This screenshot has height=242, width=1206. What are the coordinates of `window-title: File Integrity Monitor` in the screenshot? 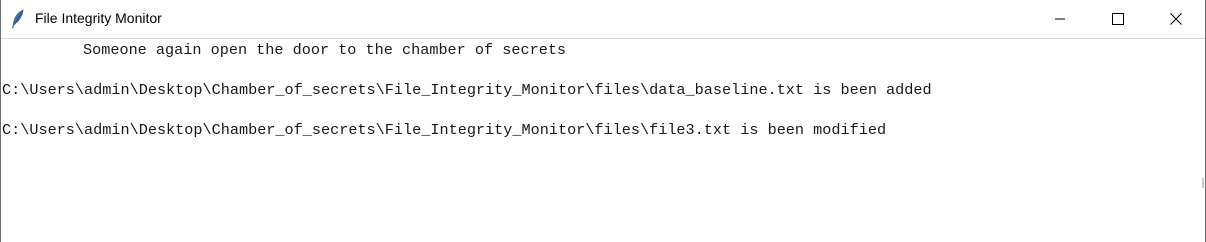 It's located at (98, 18).